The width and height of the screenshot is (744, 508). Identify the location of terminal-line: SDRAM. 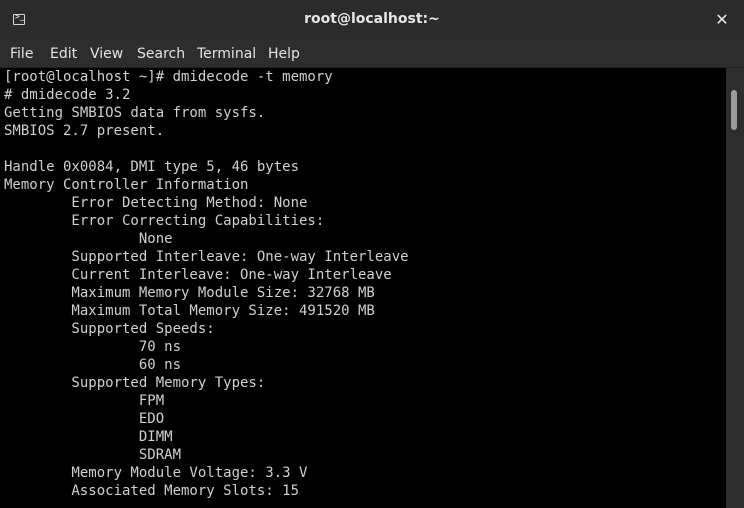
(93, 455).